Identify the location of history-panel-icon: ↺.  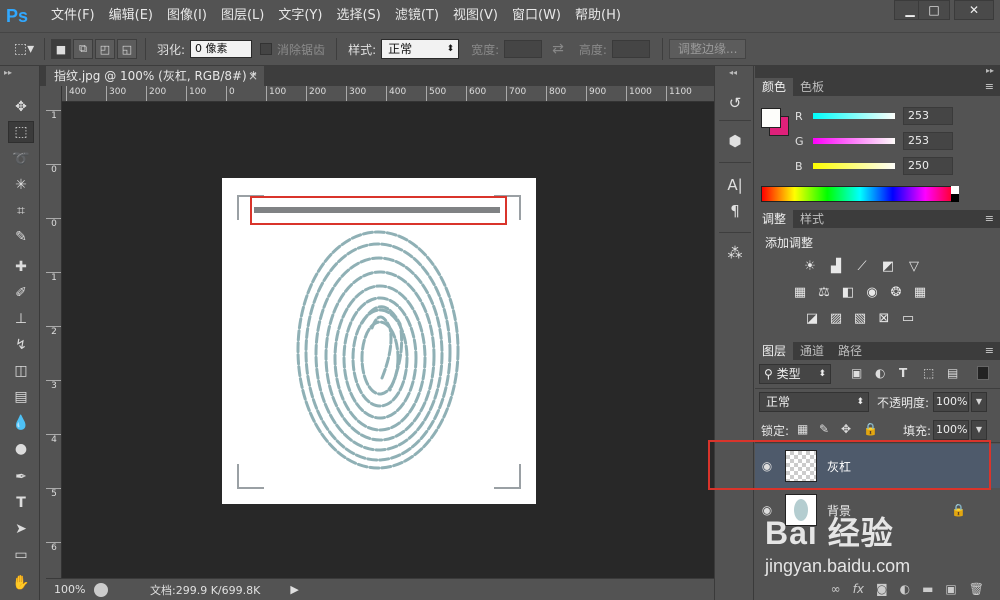
(735, 103).